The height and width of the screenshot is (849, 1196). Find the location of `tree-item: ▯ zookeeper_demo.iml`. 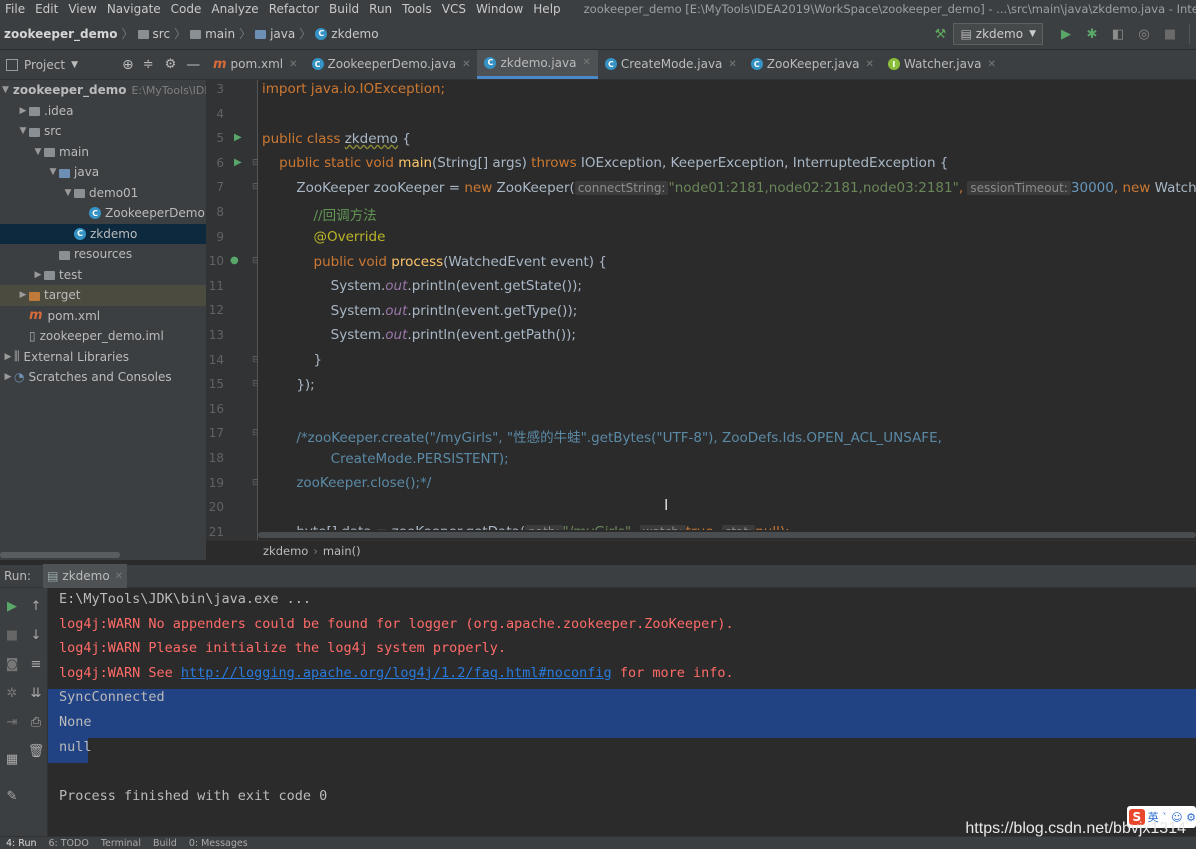

tree-item: ▯ zookeeper_demo.iml is located at coordinates (103, 336).